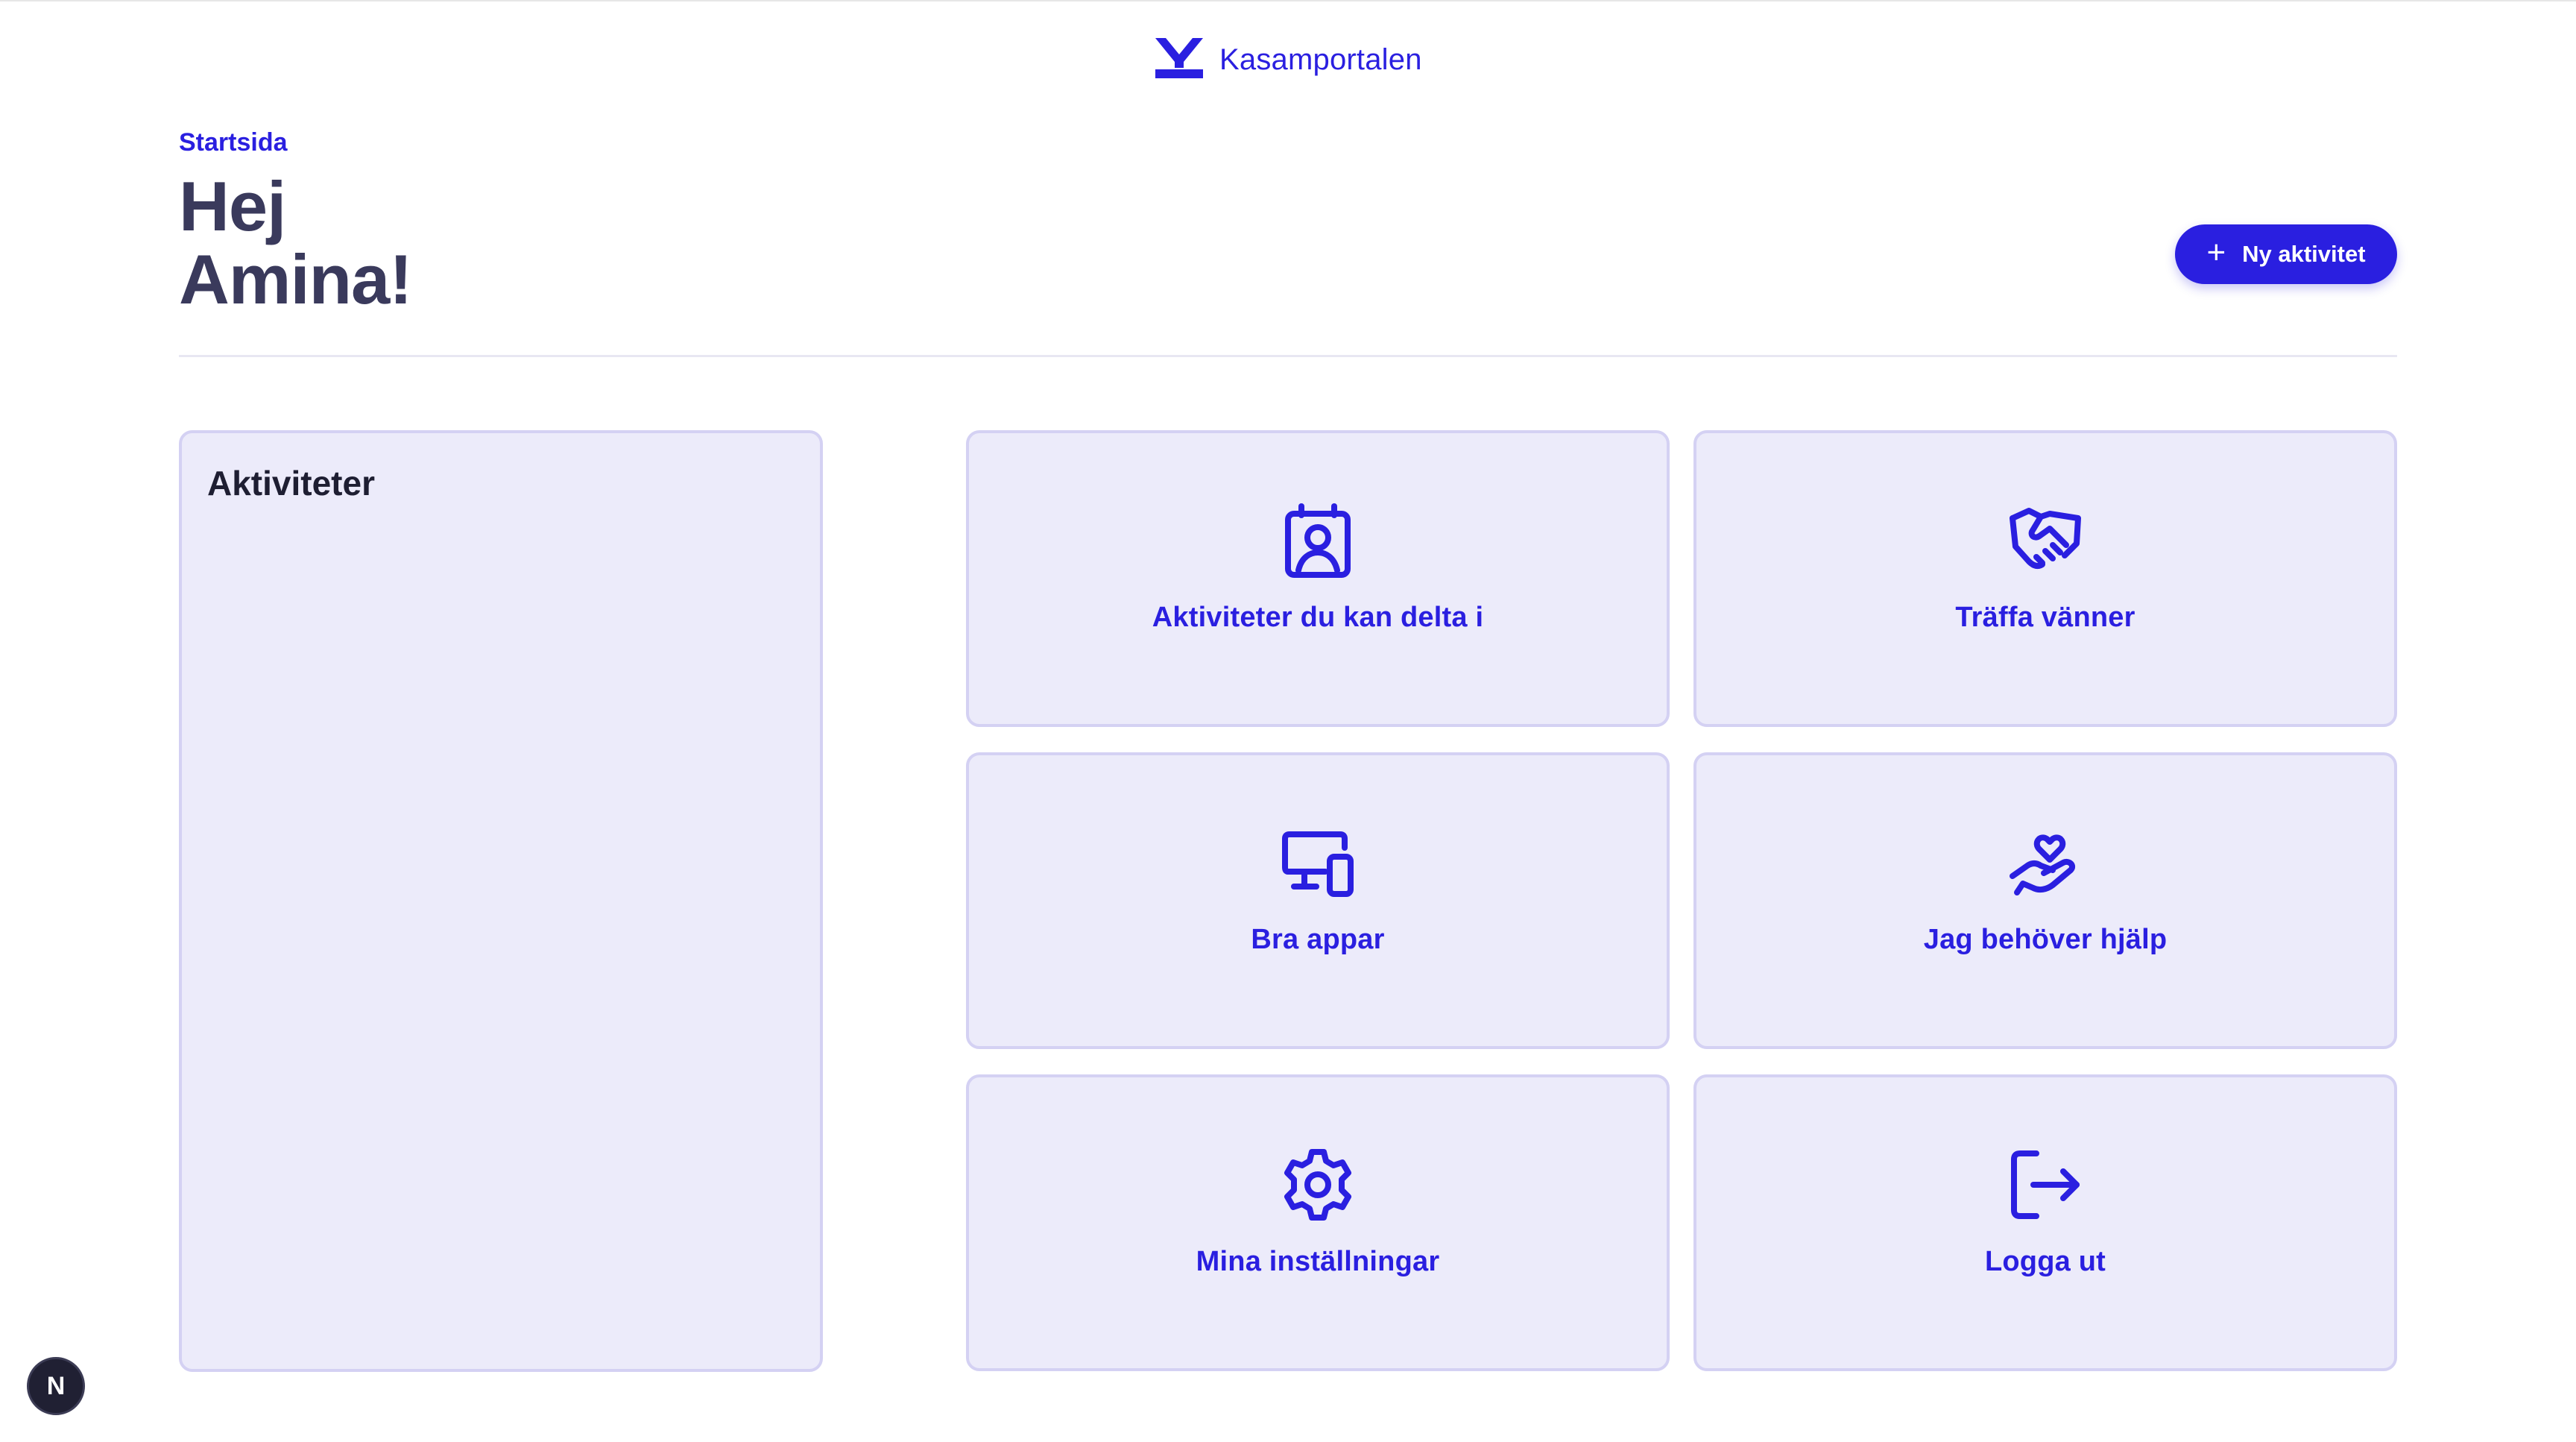 The width and height of the screenshot is (2576, 1442). I want to click on page-title: Hej Amina!, so click(402, 243).